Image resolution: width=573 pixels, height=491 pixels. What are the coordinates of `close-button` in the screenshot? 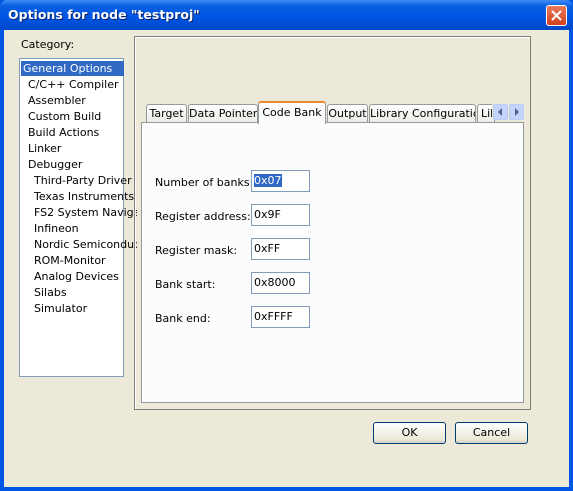 It's located at (556, 15).